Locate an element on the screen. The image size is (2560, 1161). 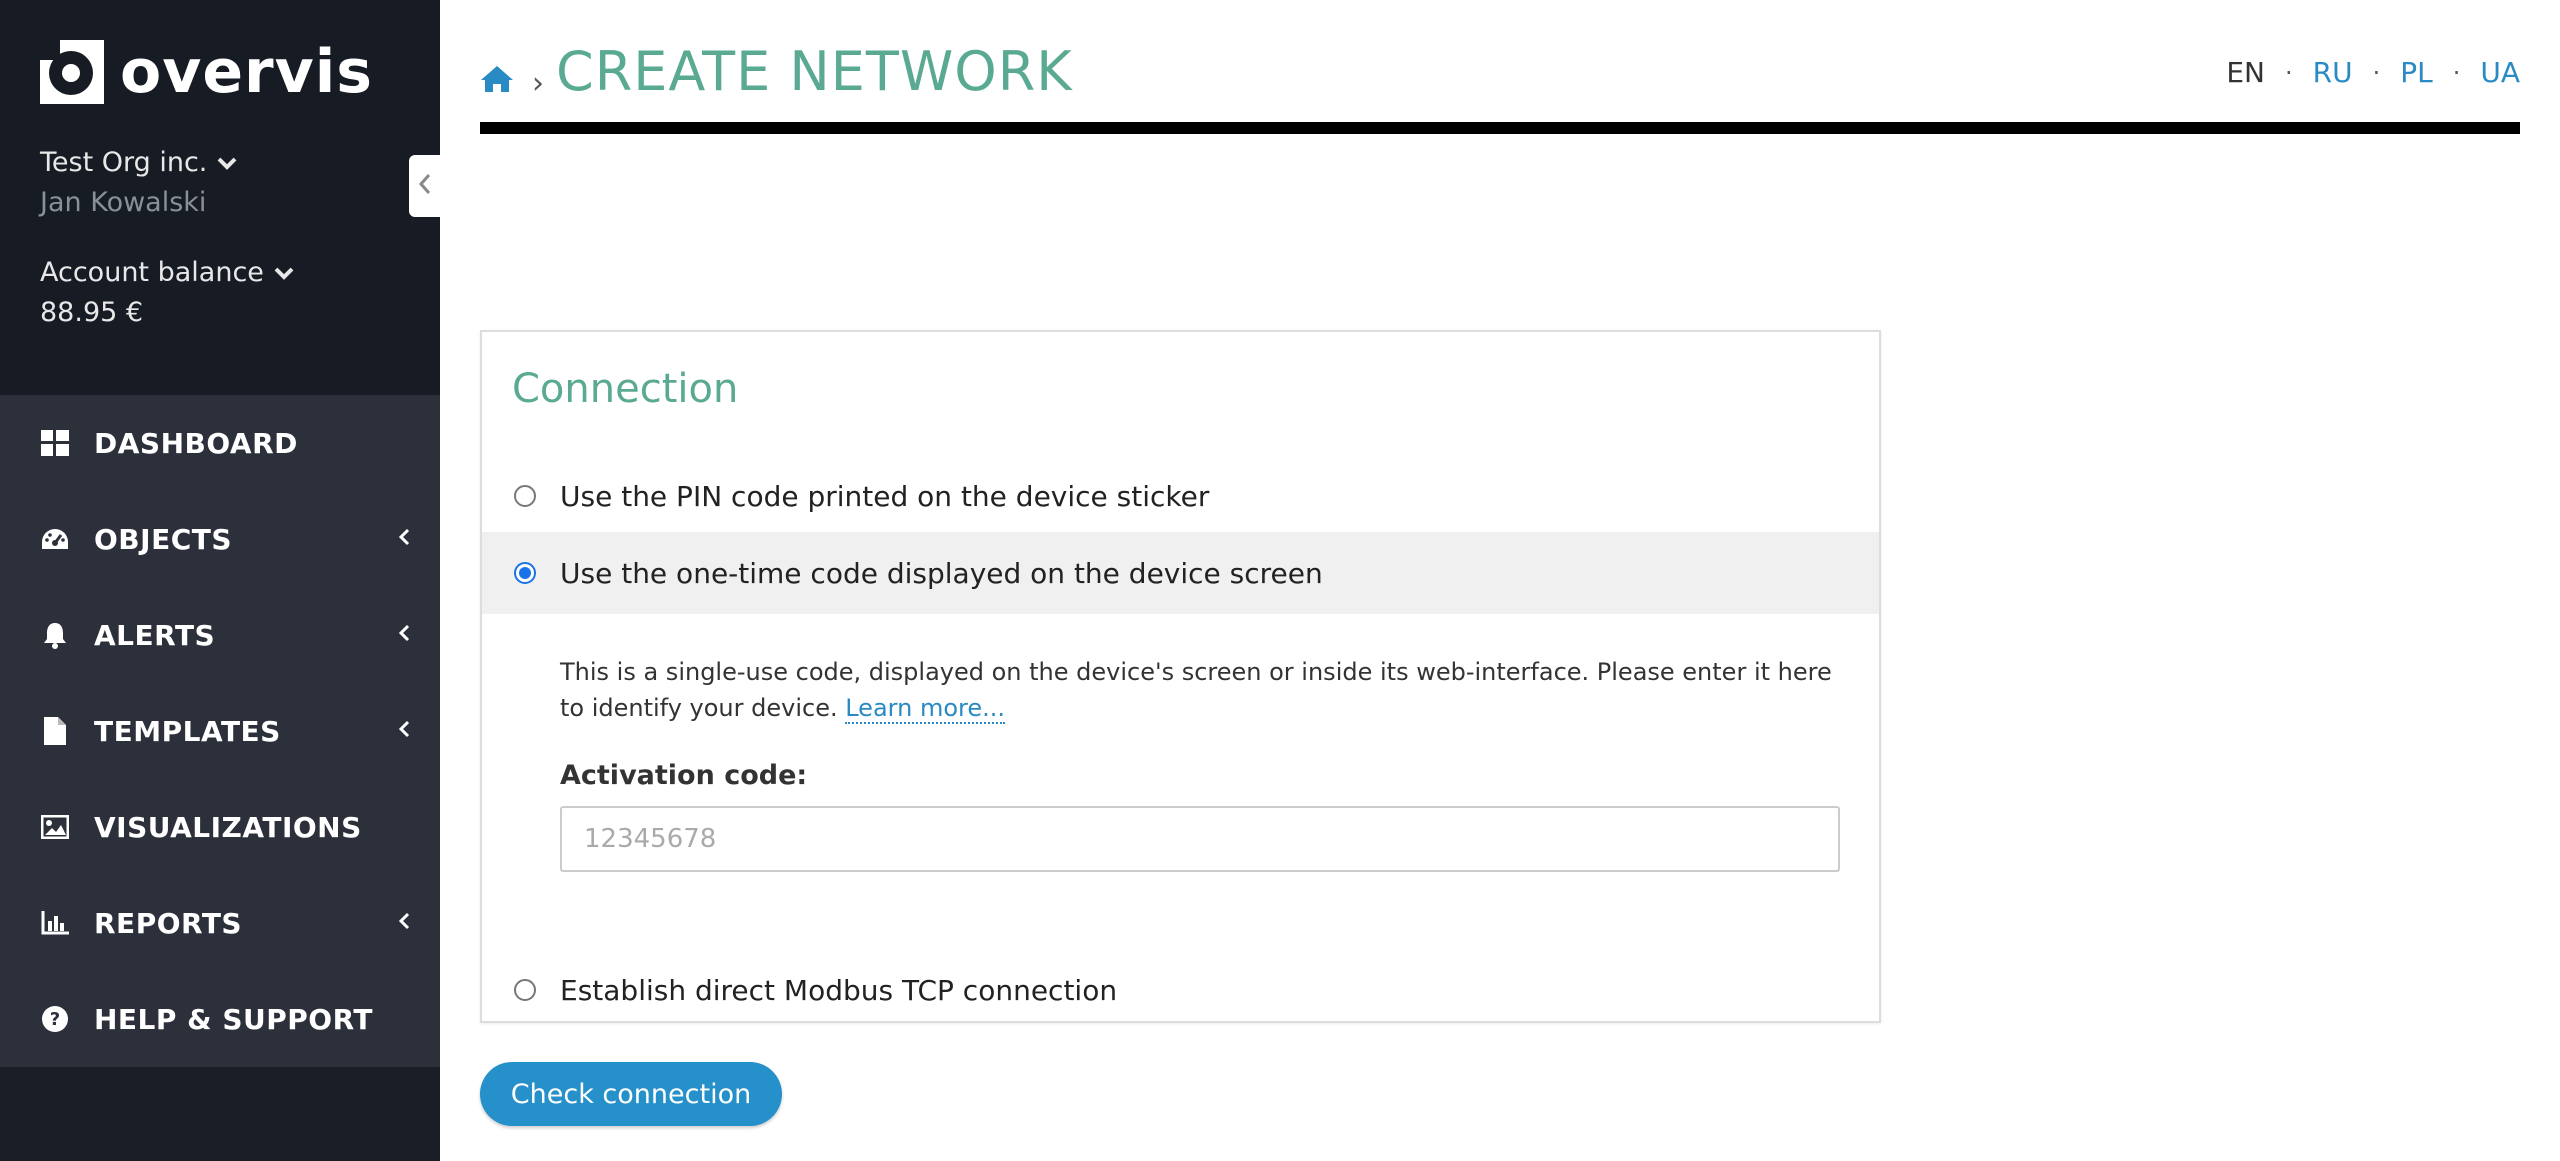
sidebar-item-label: HELP & SUPPORT is located at coordinates (233, 1019).